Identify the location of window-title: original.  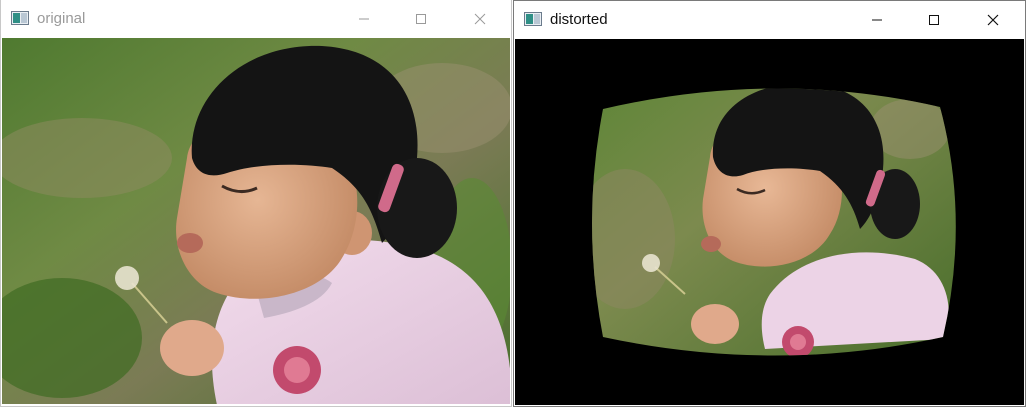
(61, 18).